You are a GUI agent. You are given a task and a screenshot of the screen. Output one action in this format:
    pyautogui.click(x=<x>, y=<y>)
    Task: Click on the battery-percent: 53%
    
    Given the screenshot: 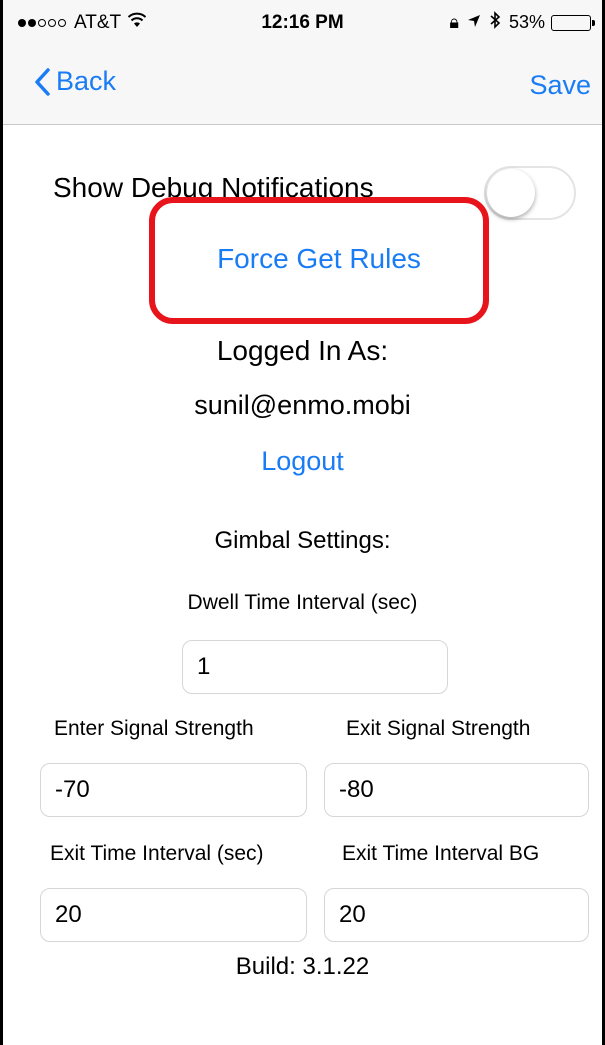 What is the action you would take?
    pyautogui.click(x=526, y=22)
    